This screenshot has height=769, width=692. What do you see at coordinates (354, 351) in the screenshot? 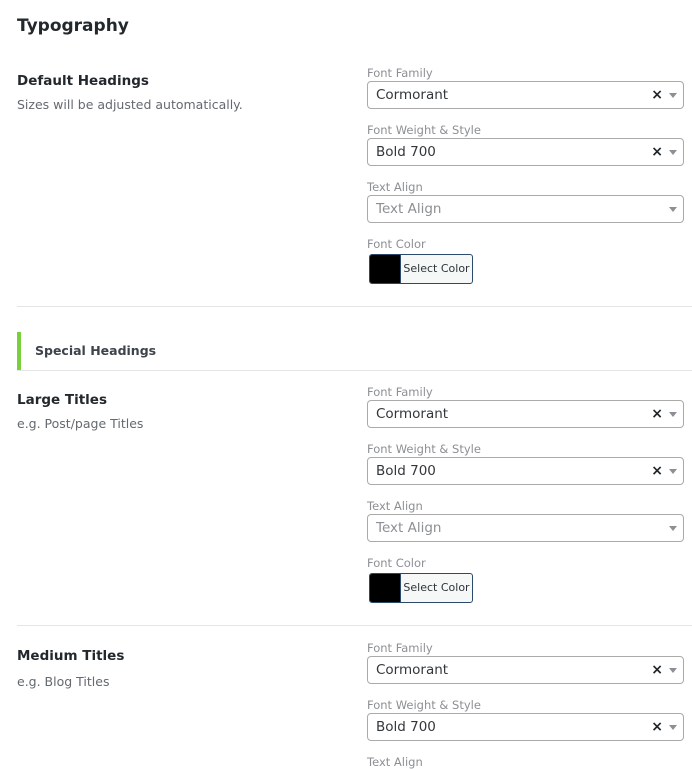
I see `subsection-special-headings: Special Headings` at bounding box center [354, 351].